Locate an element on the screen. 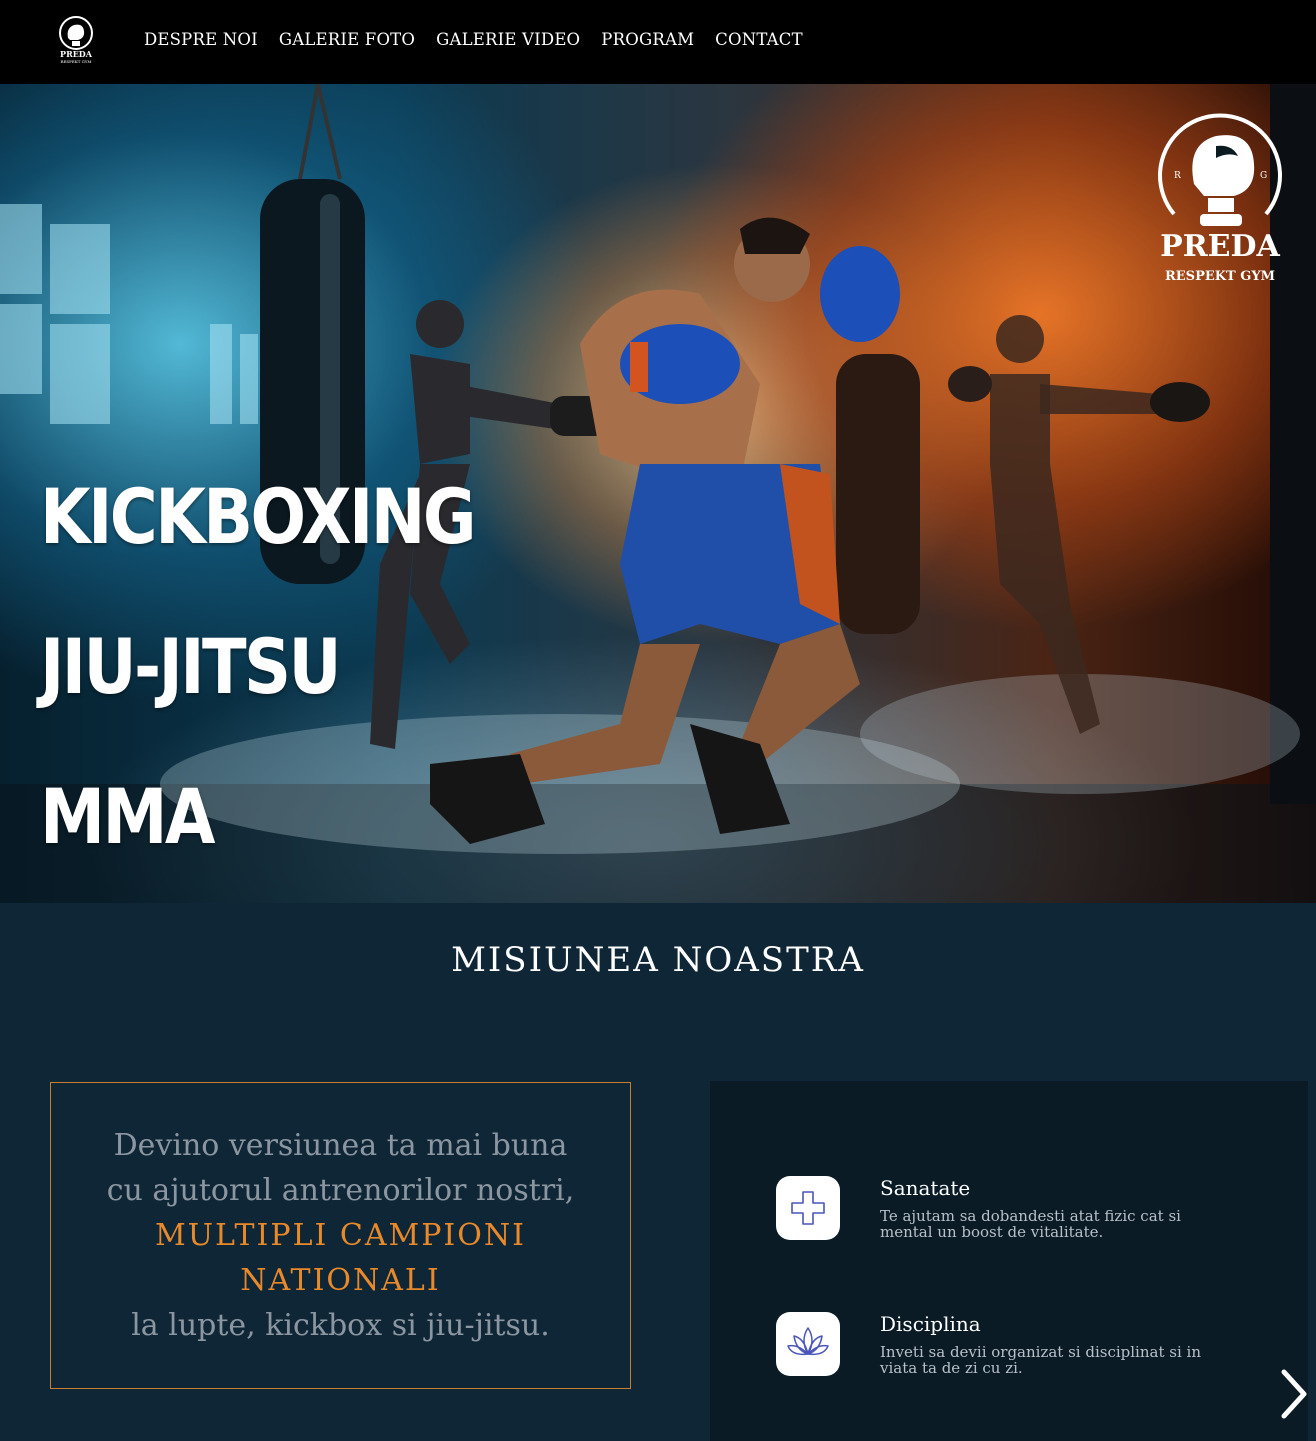  svg-text: R is located at coordinates (1177, 176).